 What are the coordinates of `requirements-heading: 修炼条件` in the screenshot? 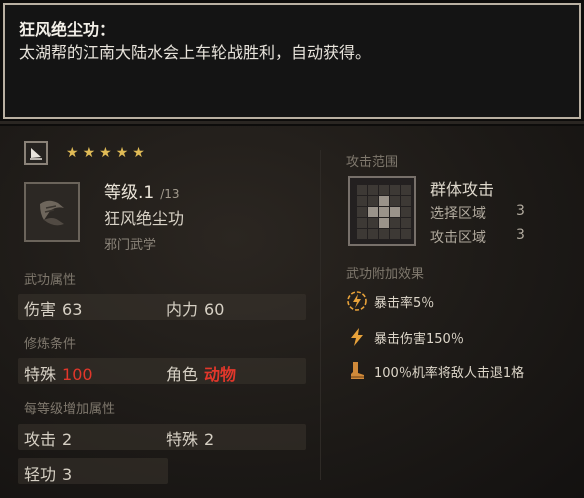 It's located at (50, 344).